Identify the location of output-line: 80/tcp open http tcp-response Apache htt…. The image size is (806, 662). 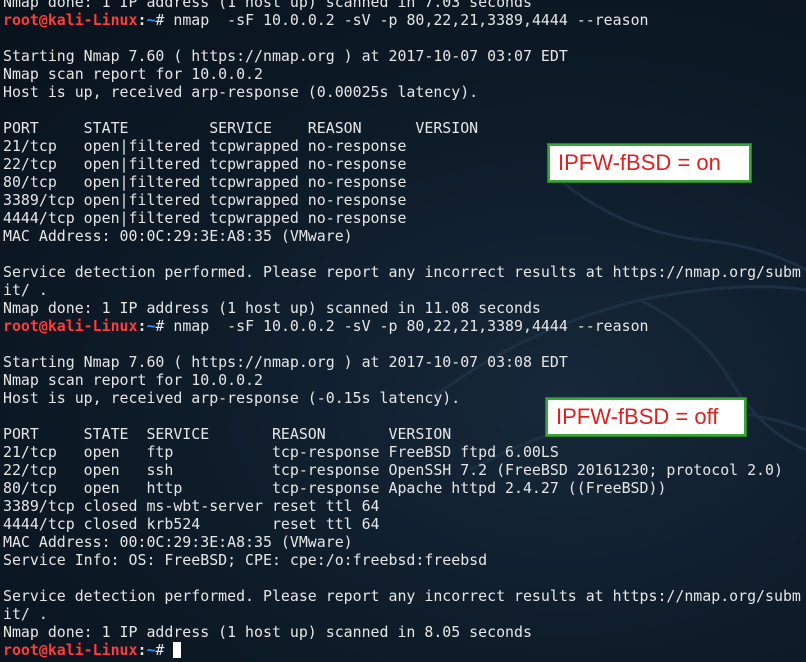
(335, 488).